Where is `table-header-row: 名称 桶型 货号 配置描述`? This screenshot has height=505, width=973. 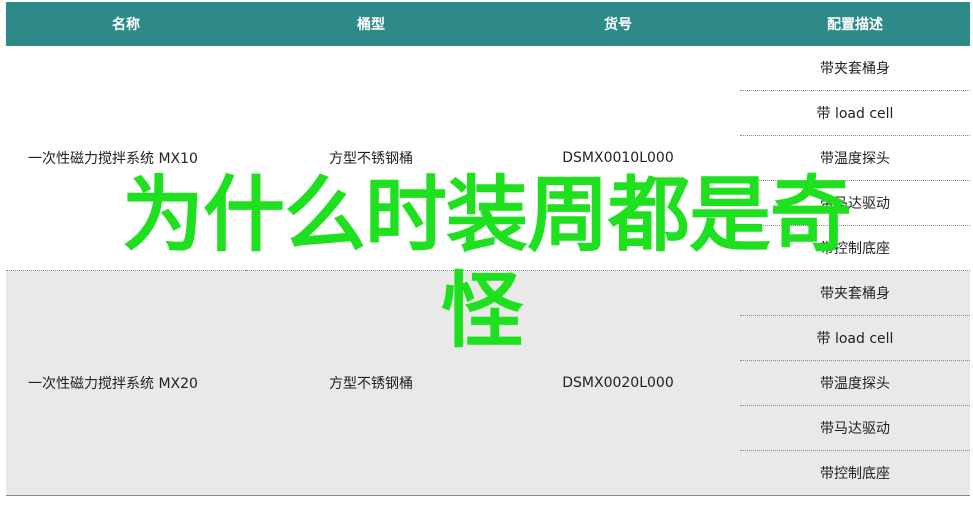 table-header-row: 名称 桶型 货号 配置描述 is located at coordinates (488, 24).